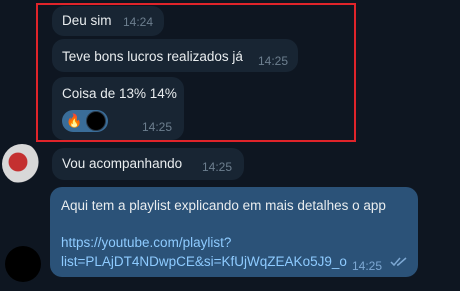  I want to click on reaction-pill: 🔥, so click(85, 121).